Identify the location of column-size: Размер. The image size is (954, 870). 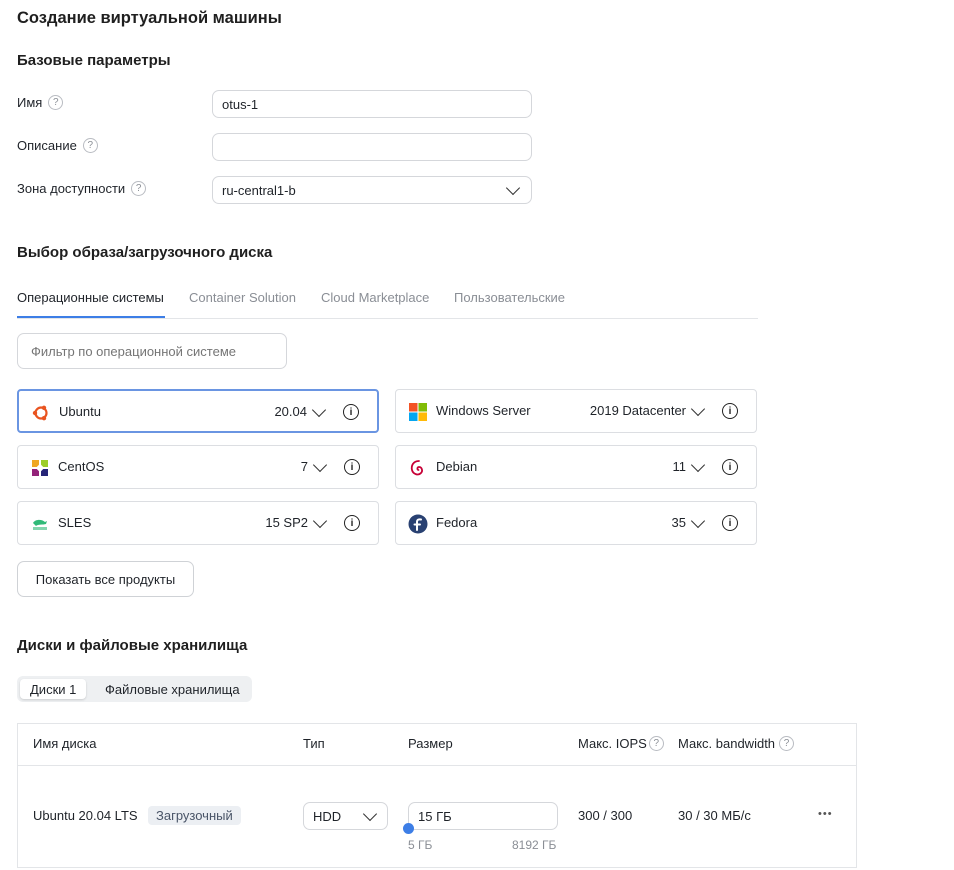
(430, 743).